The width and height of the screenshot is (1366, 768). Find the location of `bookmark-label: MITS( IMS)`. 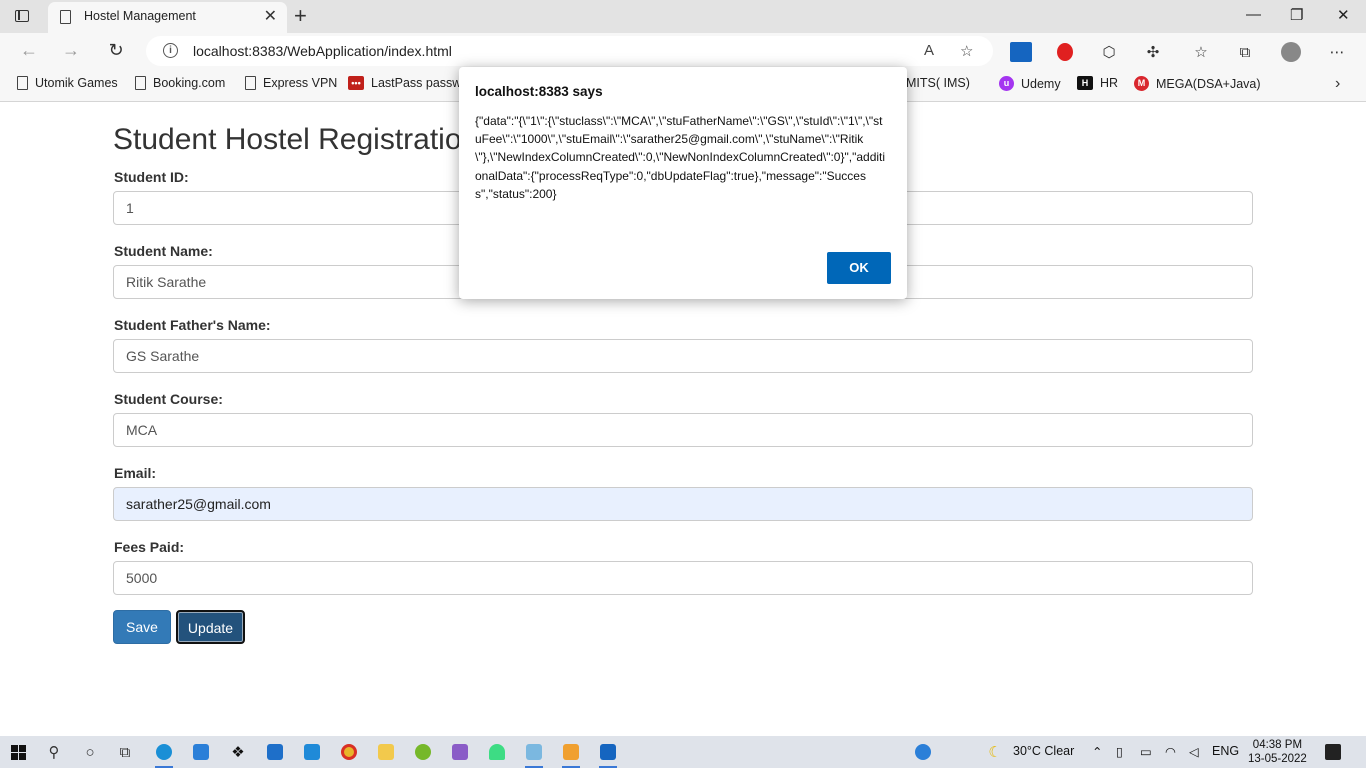

bookmark-label: MITS( IMS) is located at coordinates (938, 83).